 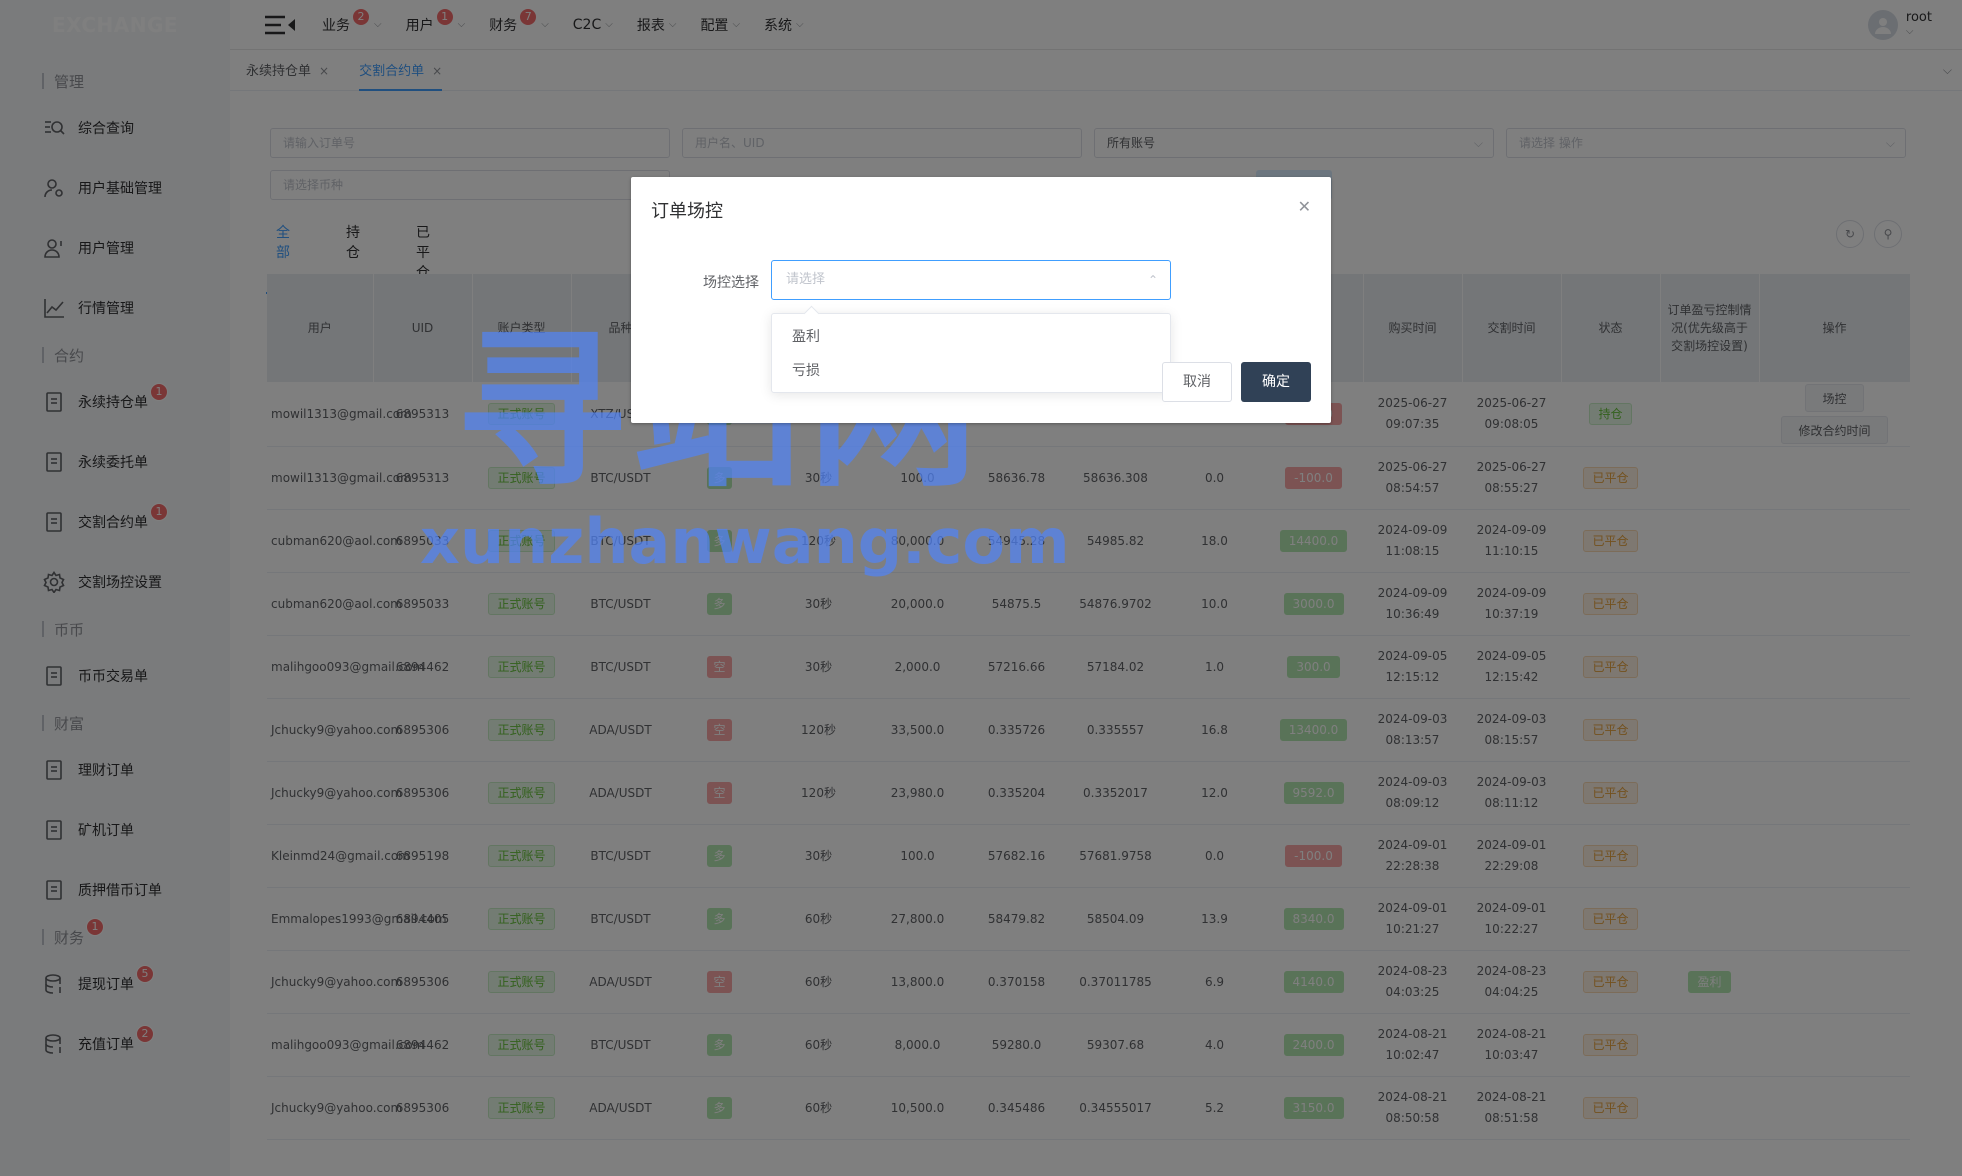 I want to click on confirm-button: 确定, so click(x=1276, y=382).